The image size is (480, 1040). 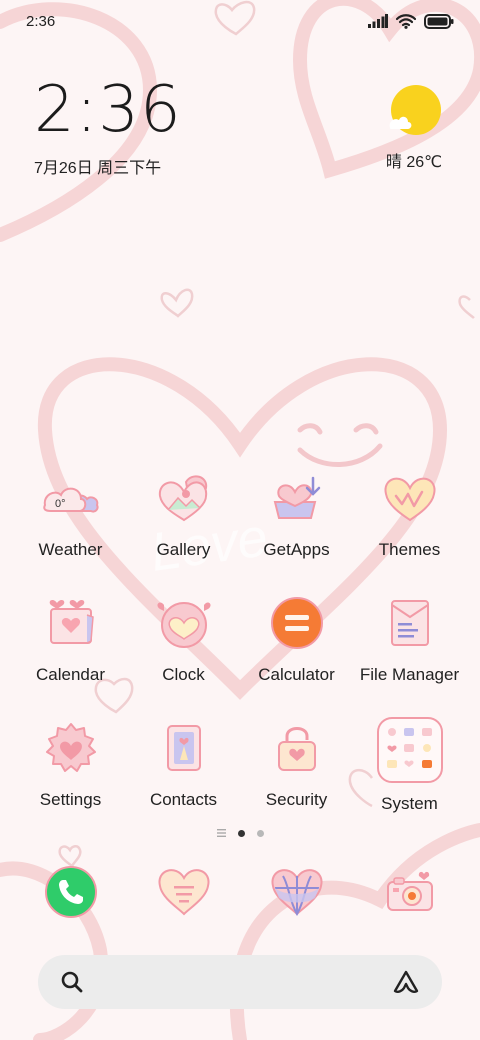 What do you see at coordinates (297, 748) in the screenshot?
I see `security-icon` at bounding box center [297, 748].